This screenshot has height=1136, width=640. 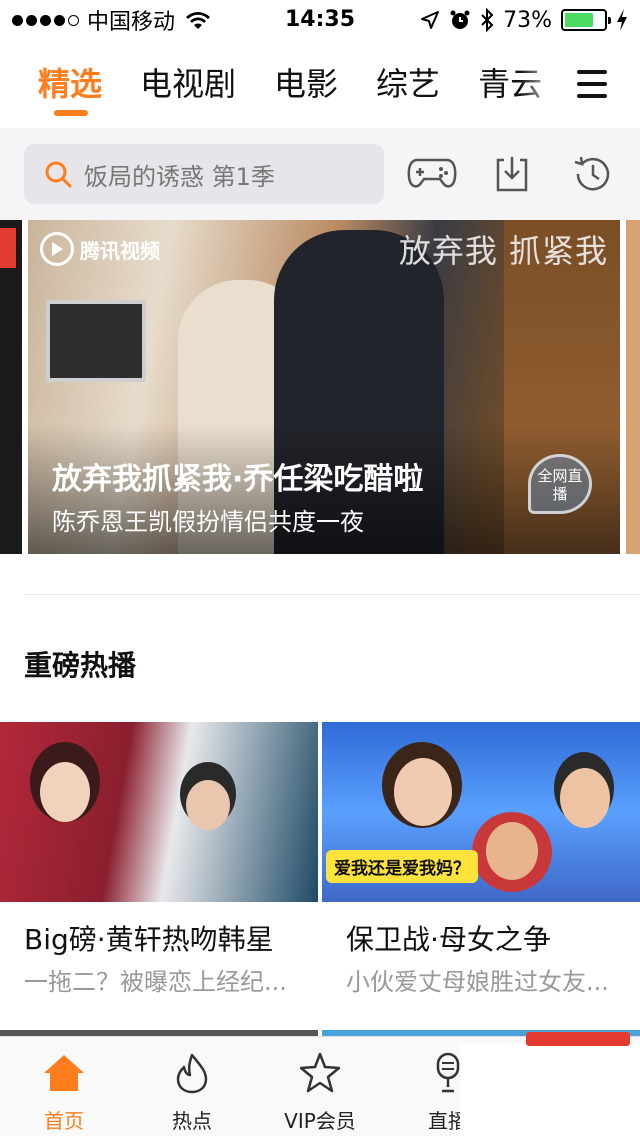 What do you see at coordinates (149, 939) in the screenshot?
I see `card-title: Big磅·黄轩热吻韩星` at bounding box center [149, 939].